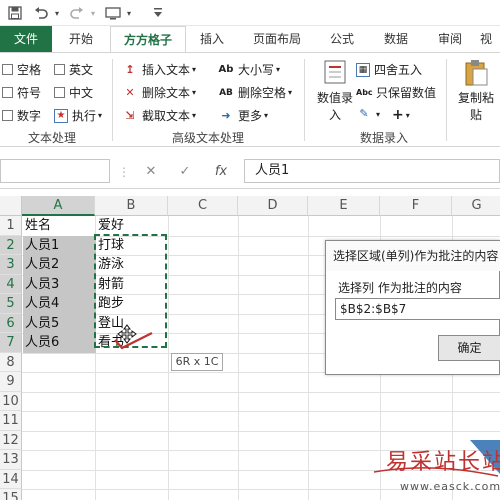 This screenshot has width=500, height=500. I want to click on column-header-d: D, so click(273, 206).